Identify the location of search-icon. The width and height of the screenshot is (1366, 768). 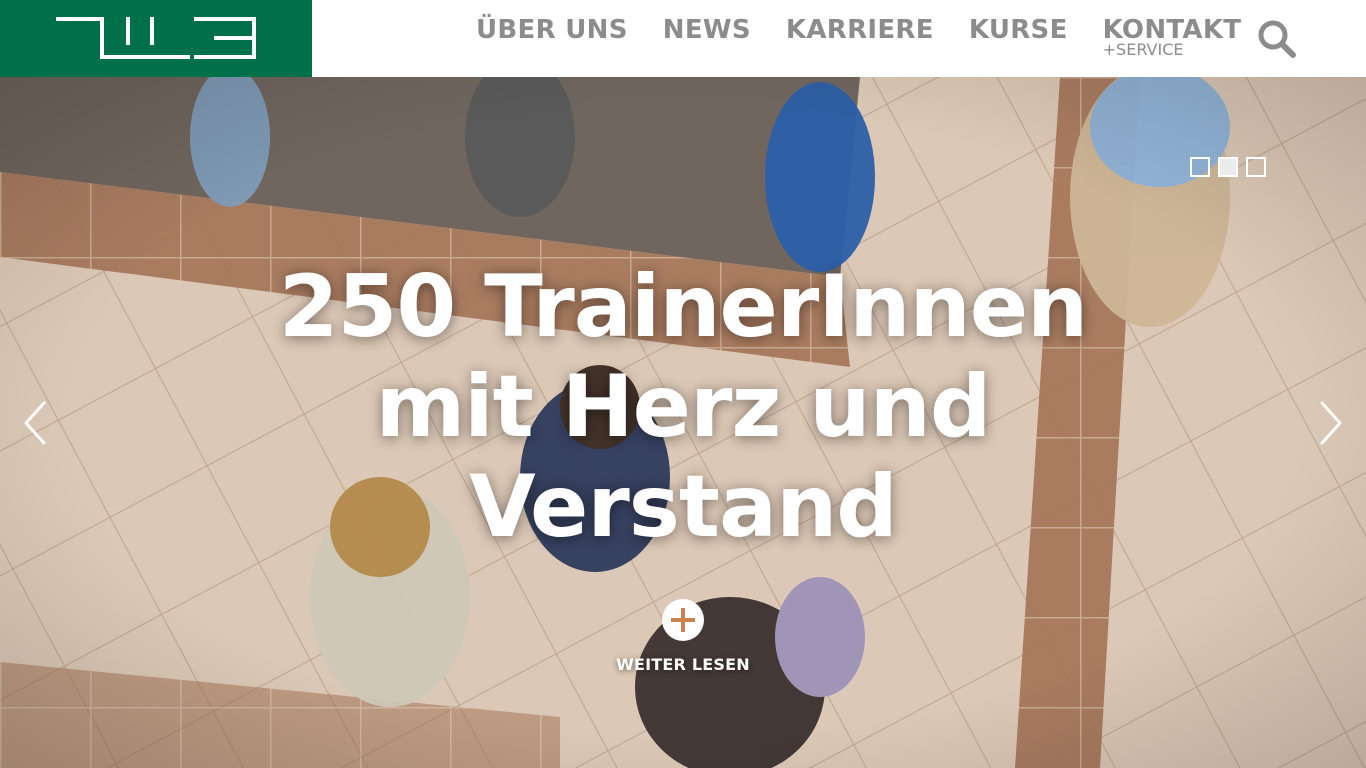
(1277, 39).